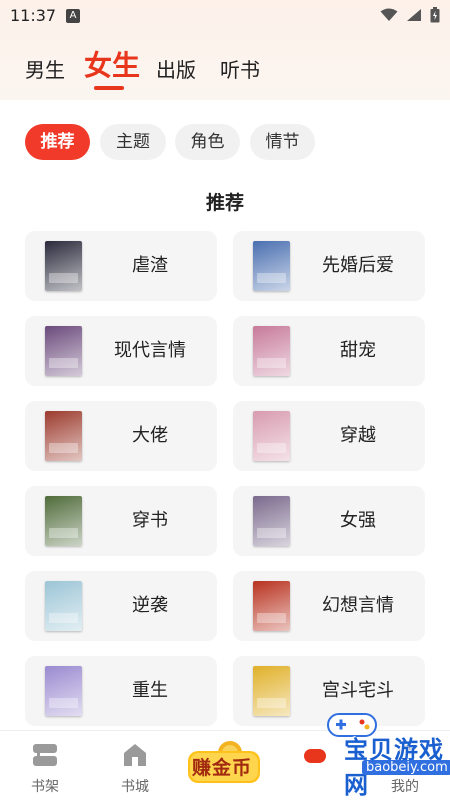  Describe the element at coordinates (121, 266) in the screenshot. I see `category-card: 虐渣` at that location.